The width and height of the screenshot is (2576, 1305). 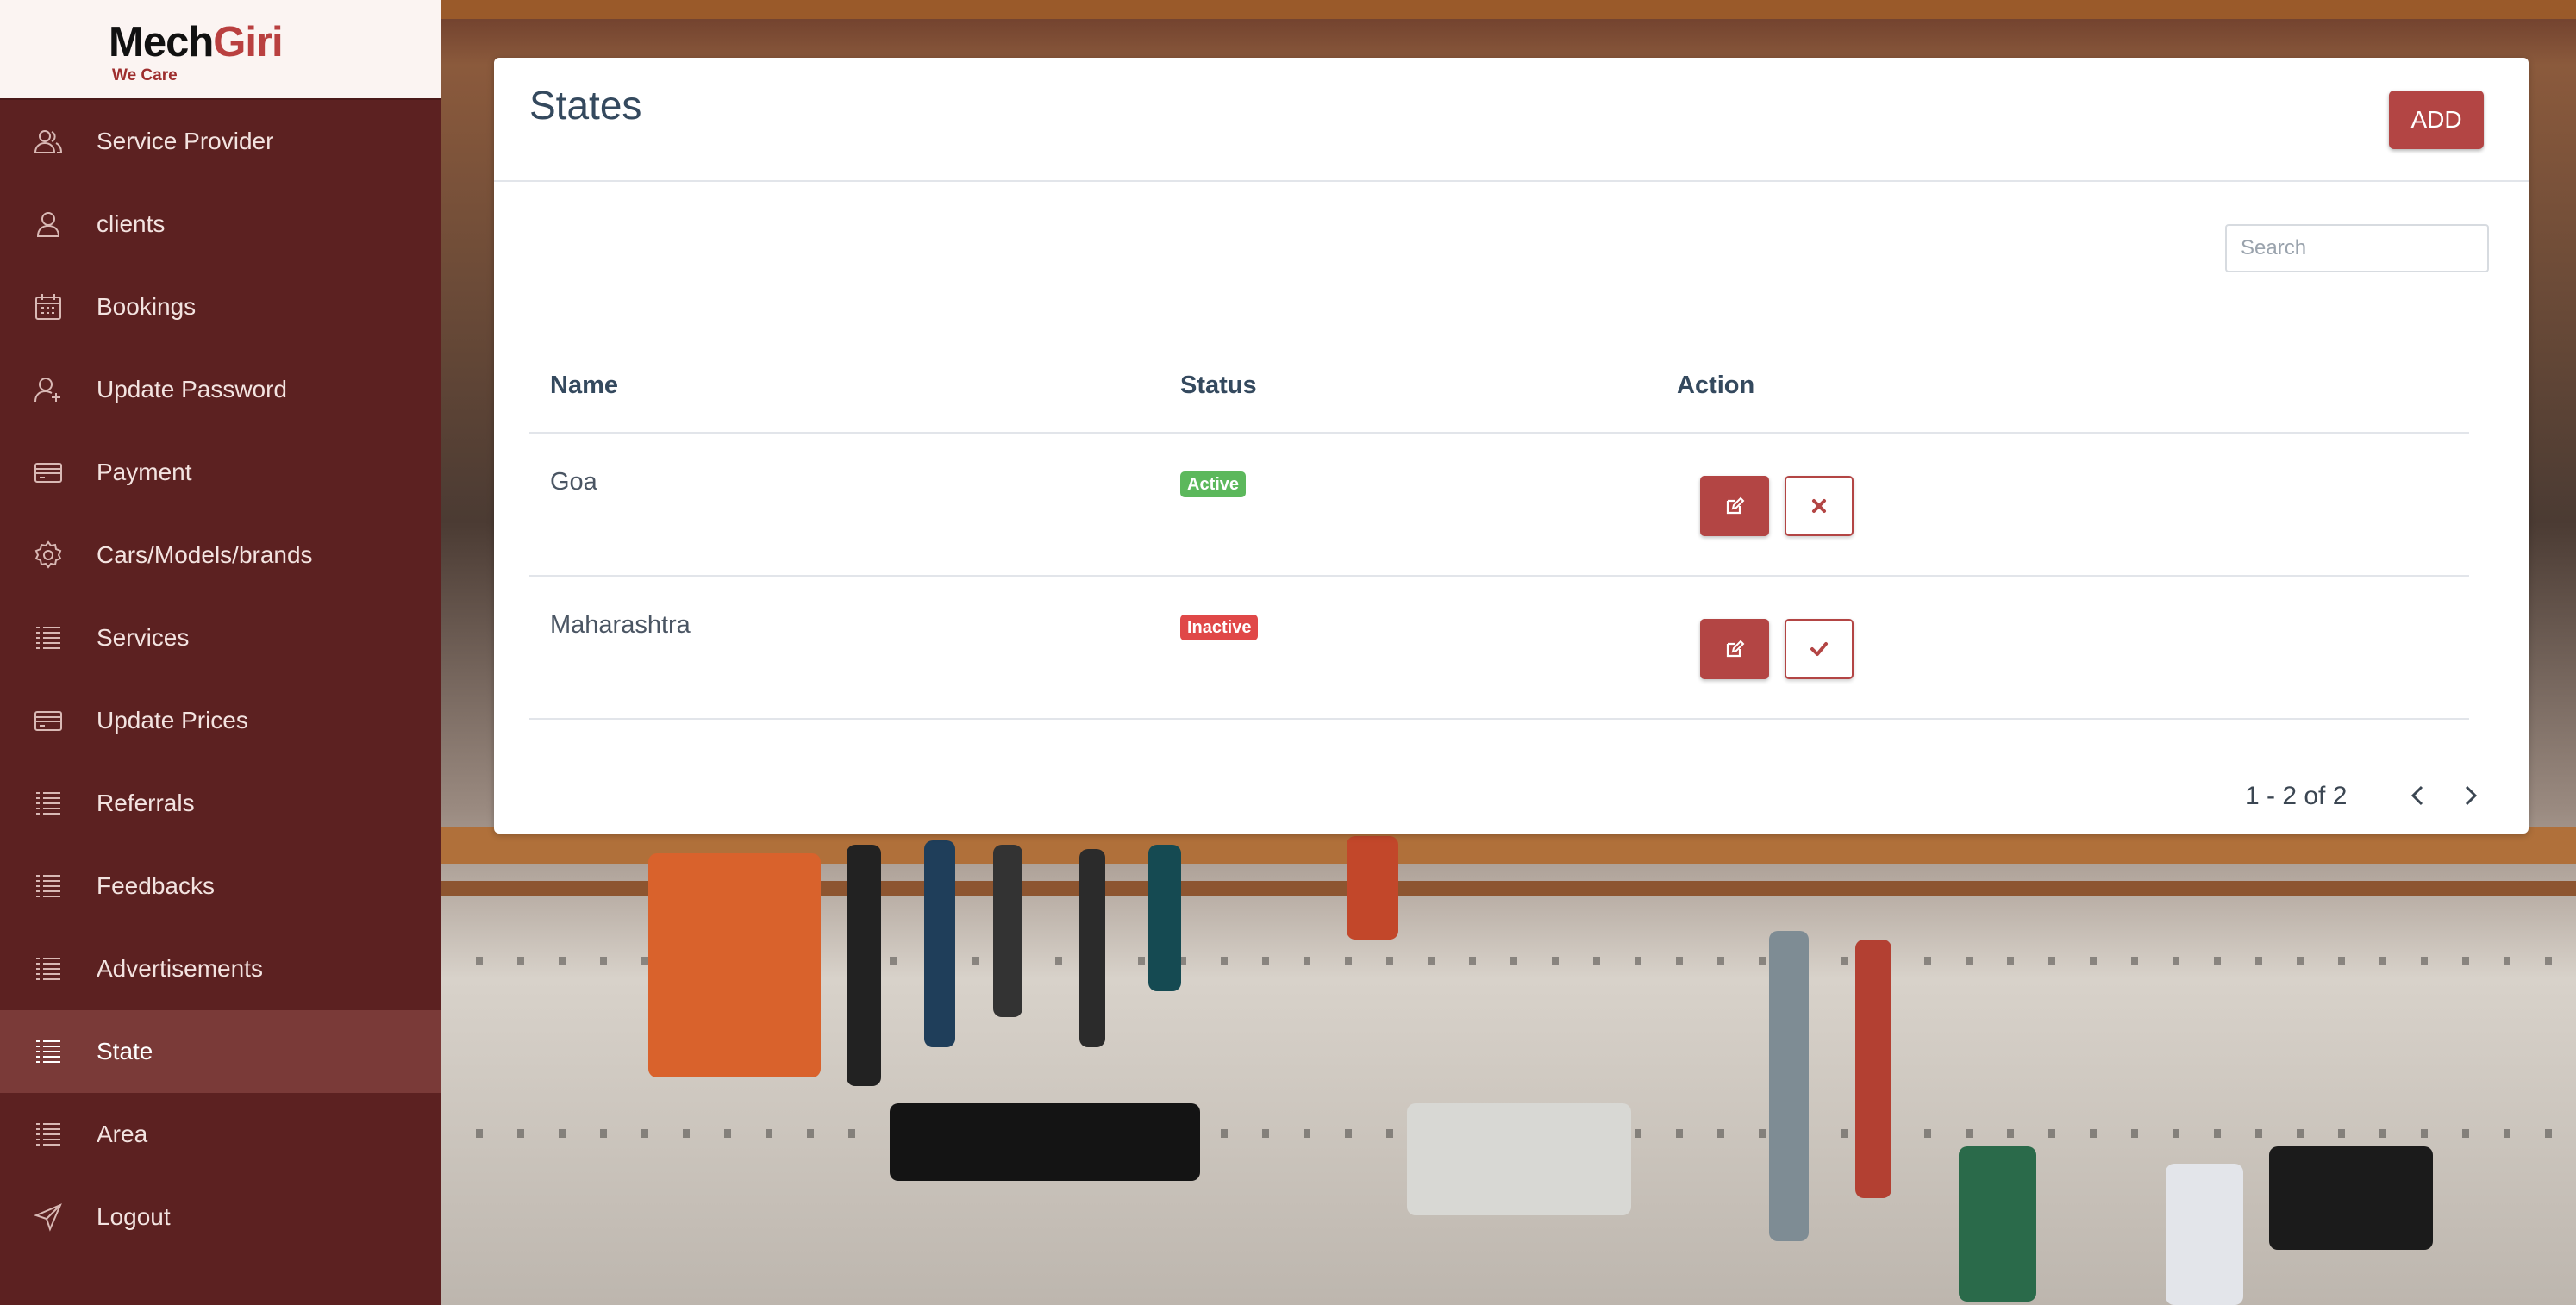 I want to click on users-icon, so click(x=48, y=141).